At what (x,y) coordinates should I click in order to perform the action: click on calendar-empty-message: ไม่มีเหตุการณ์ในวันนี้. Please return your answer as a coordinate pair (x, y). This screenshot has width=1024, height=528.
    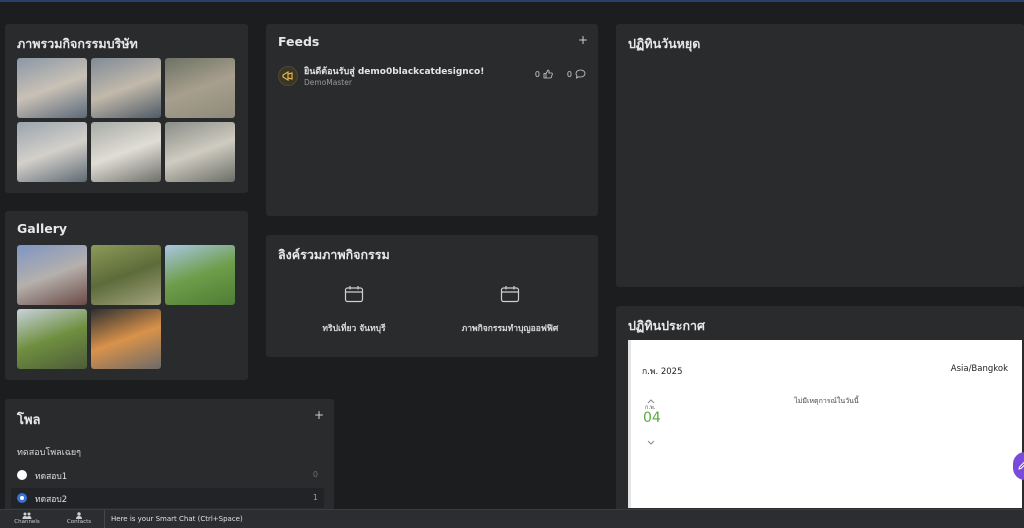
    Looking at the image, I should click on (826, 401).